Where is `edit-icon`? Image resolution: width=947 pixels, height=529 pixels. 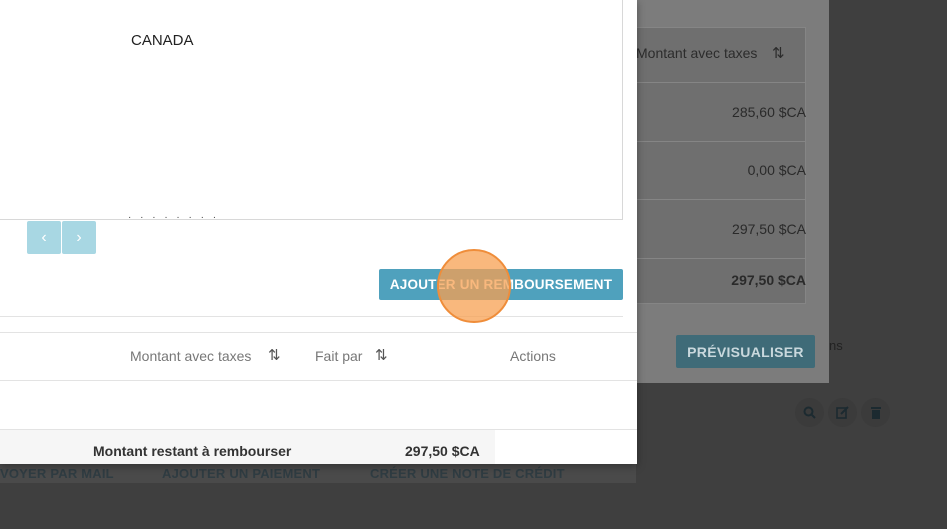
edit-icon is located at coordinates (842, 412).